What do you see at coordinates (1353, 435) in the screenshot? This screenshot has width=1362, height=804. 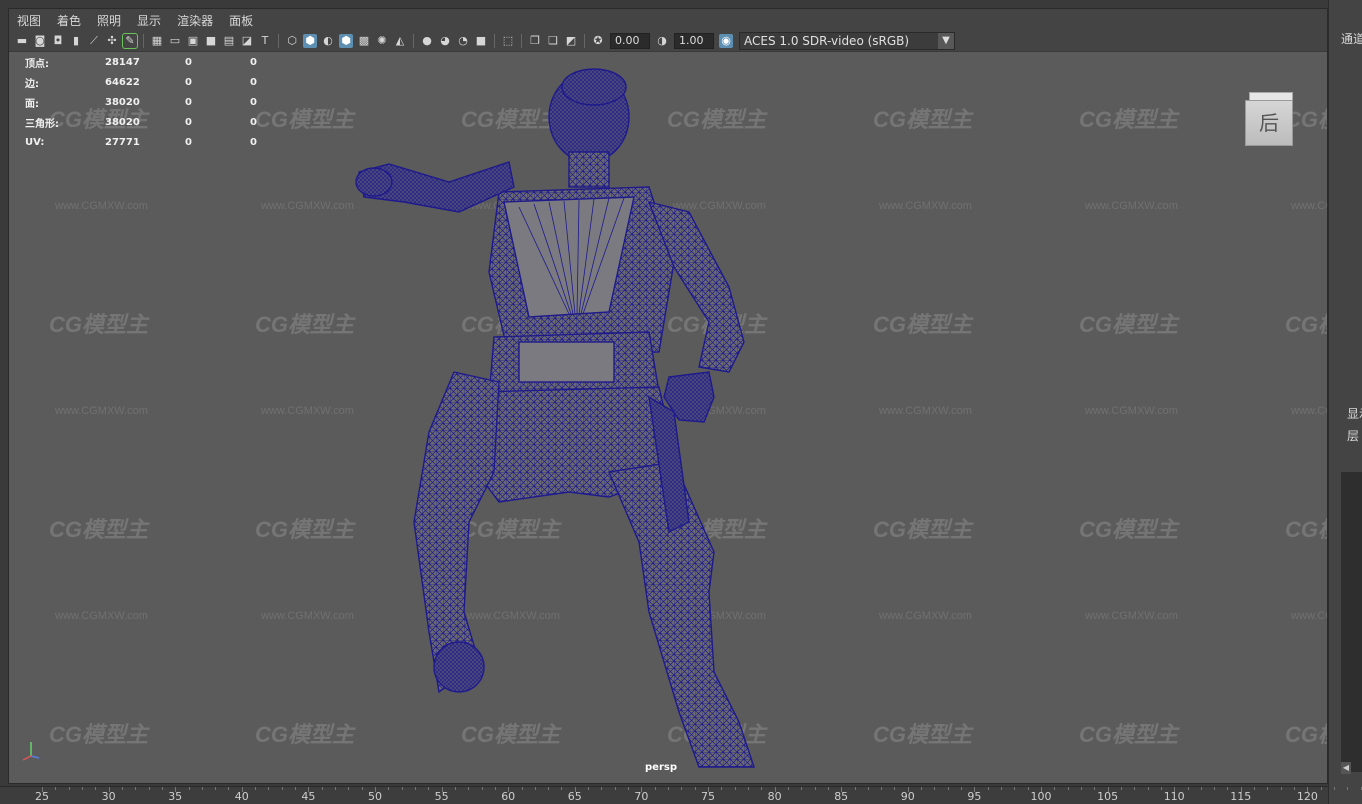 I see `layer-tab: 层` at bounding box center [1353, 435].